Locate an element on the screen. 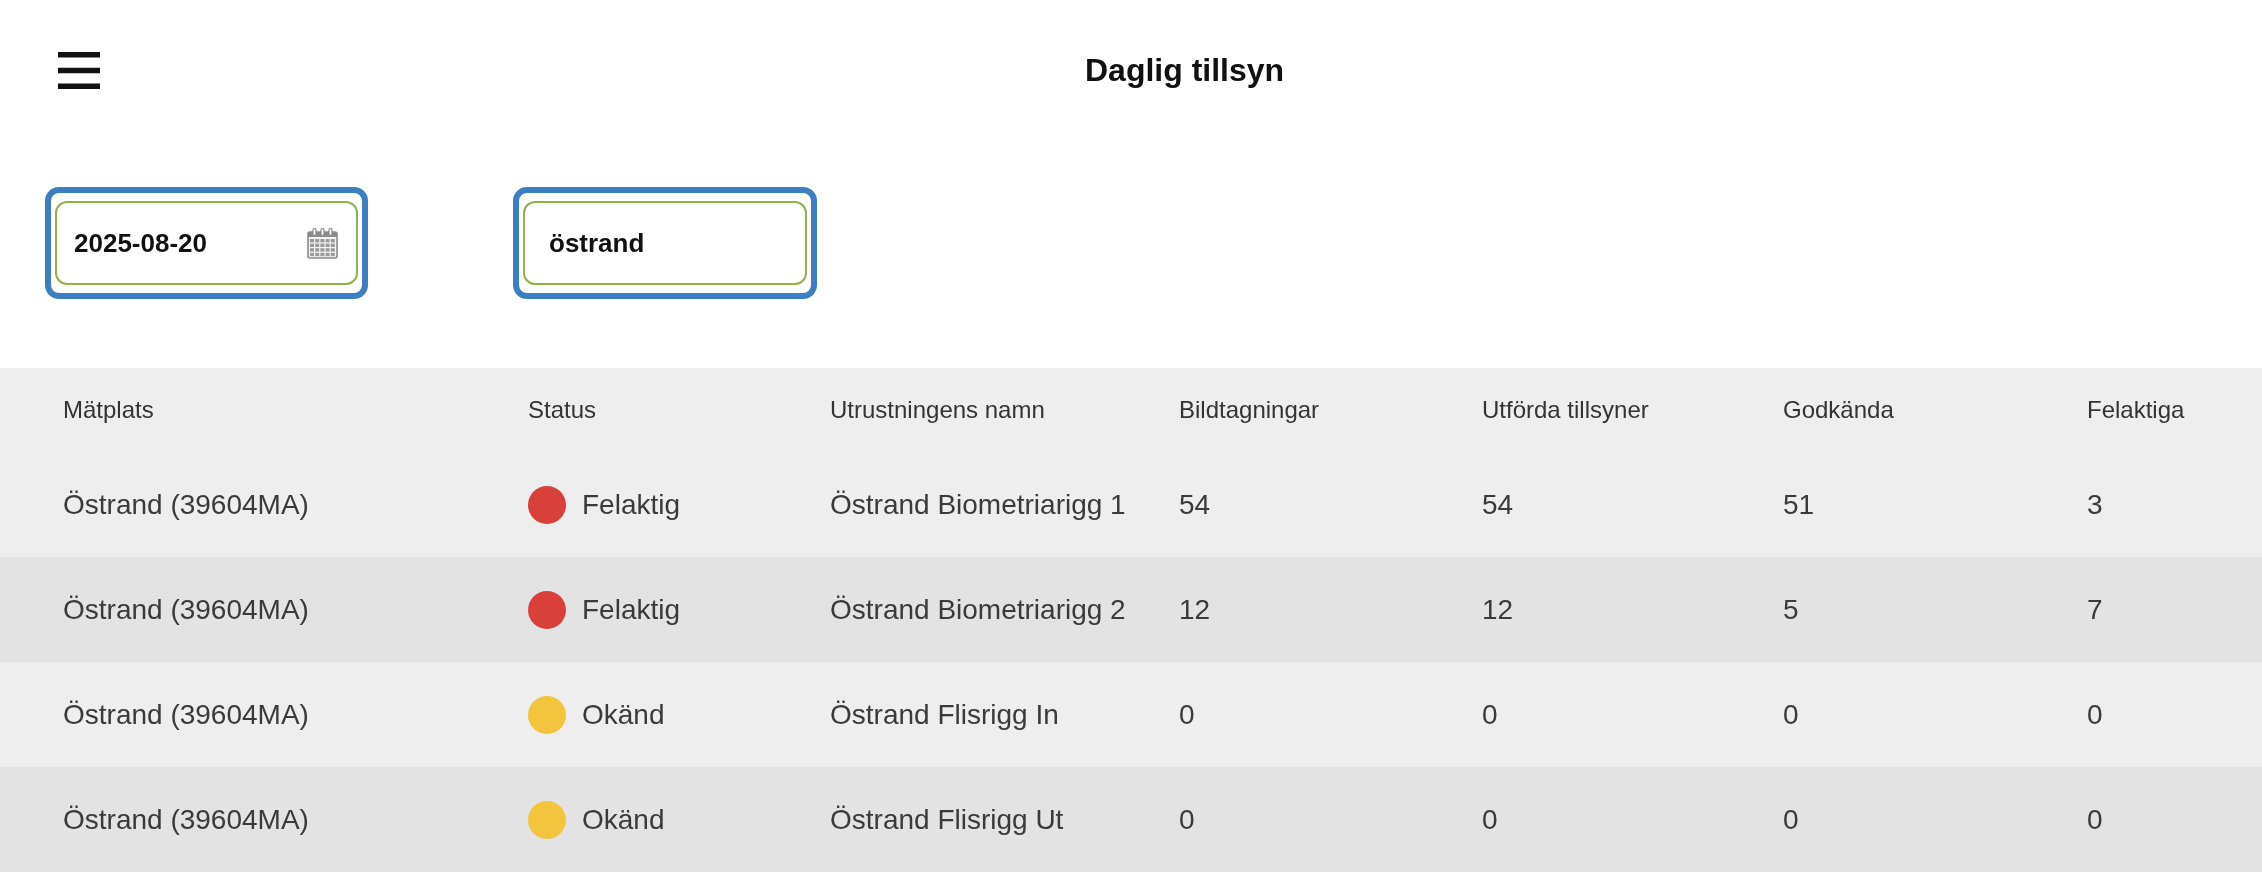  table-cell-text: Östrand Flisrigg In is located at coordinates (944, 714).